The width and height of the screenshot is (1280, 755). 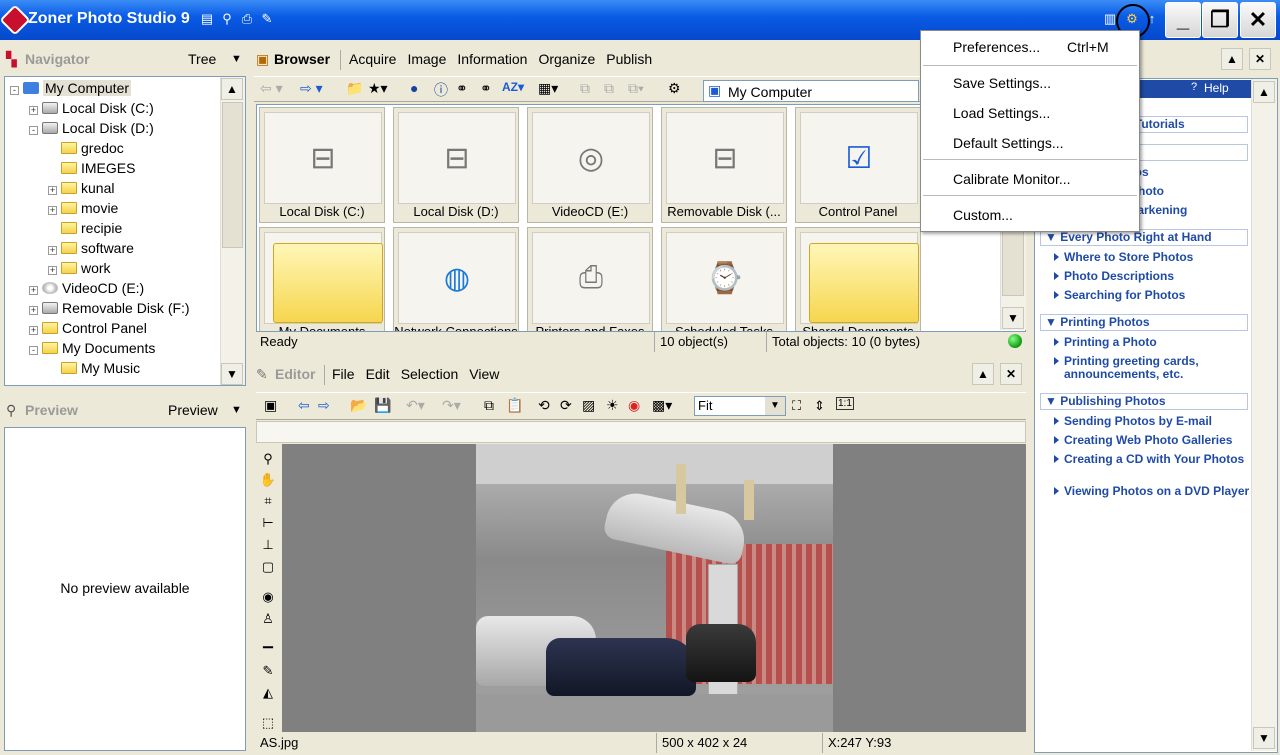 I want to click on smudge-icon: ▁, so click(x=268, y=641).